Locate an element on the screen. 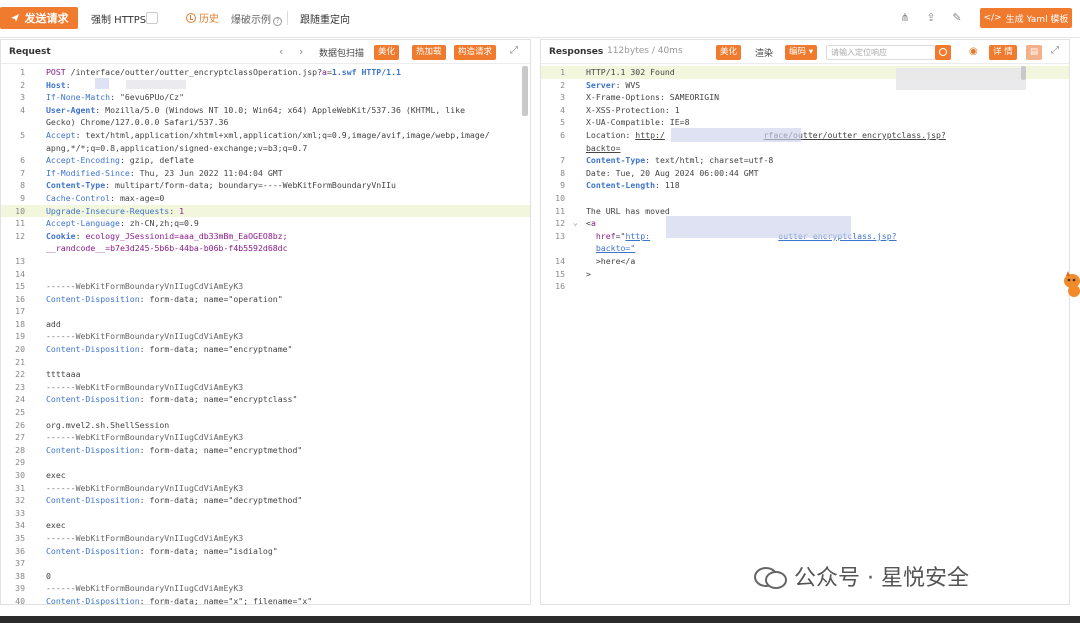  line-content: backto=" is located at coordinates (610, 248).